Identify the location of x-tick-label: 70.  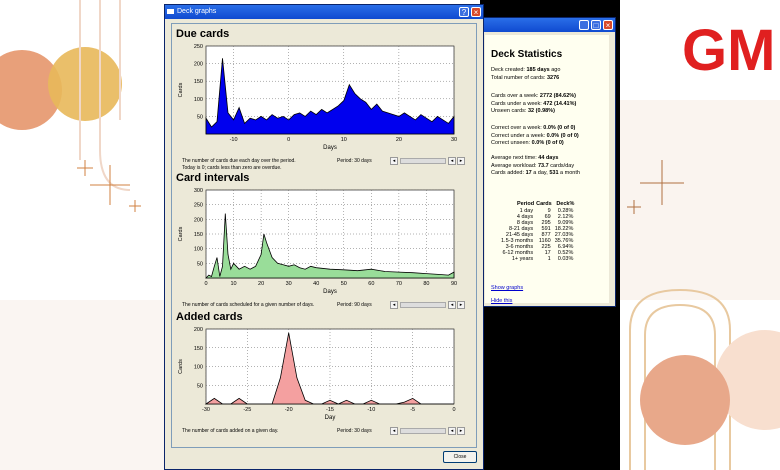
(399, 284).